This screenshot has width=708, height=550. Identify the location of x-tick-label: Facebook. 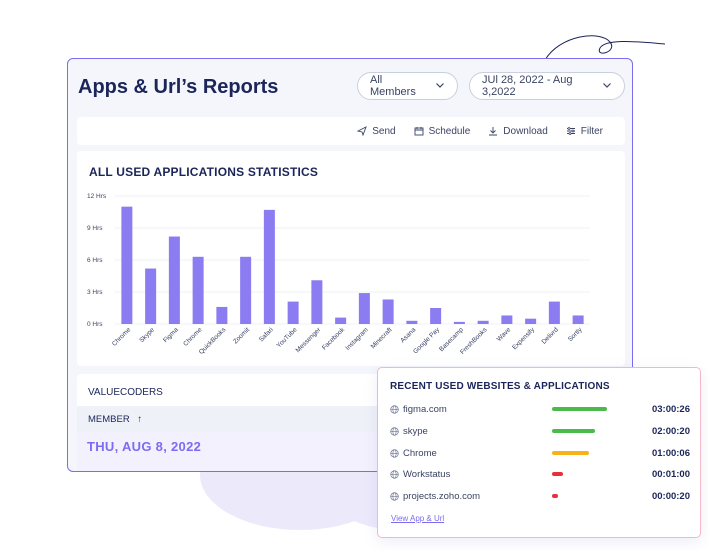
(334, 339).